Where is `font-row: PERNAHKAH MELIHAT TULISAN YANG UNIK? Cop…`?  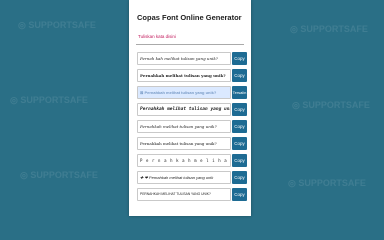
font-row: PERNAHKAH MELIHAT TULISAN YANG UNIK? Cop… is located at coordinates (192, 194).